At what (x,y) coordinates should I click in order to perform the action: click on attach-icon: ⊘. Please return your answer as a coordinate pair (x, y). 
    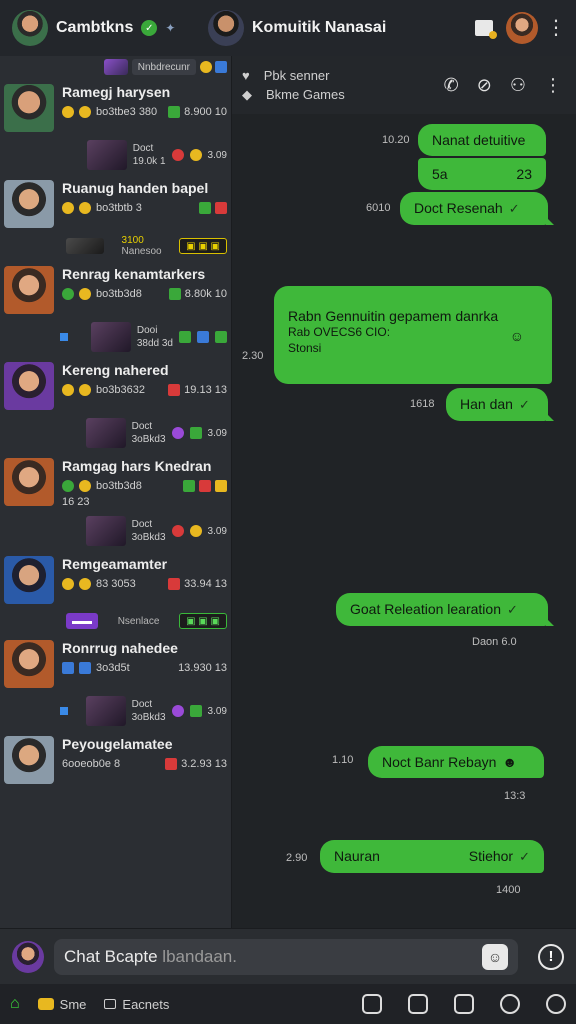
    Looking at the image, I should click on (484, 85).